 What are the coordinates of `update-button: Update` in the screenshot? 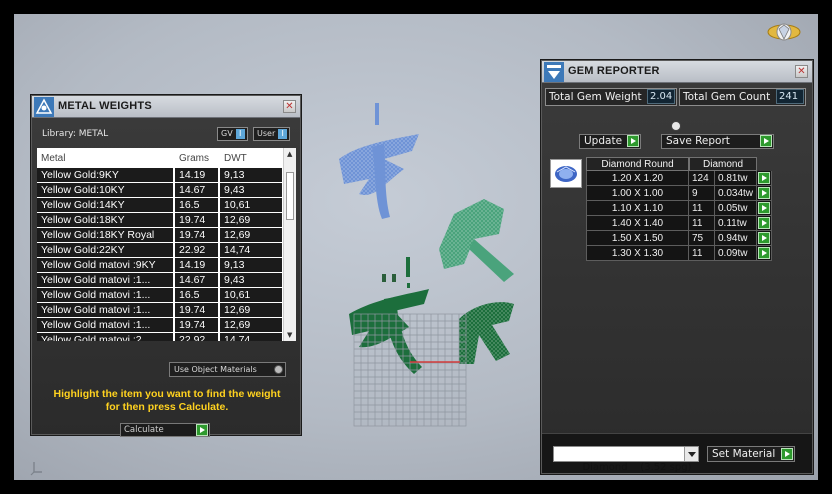 It's located at (610, 141).